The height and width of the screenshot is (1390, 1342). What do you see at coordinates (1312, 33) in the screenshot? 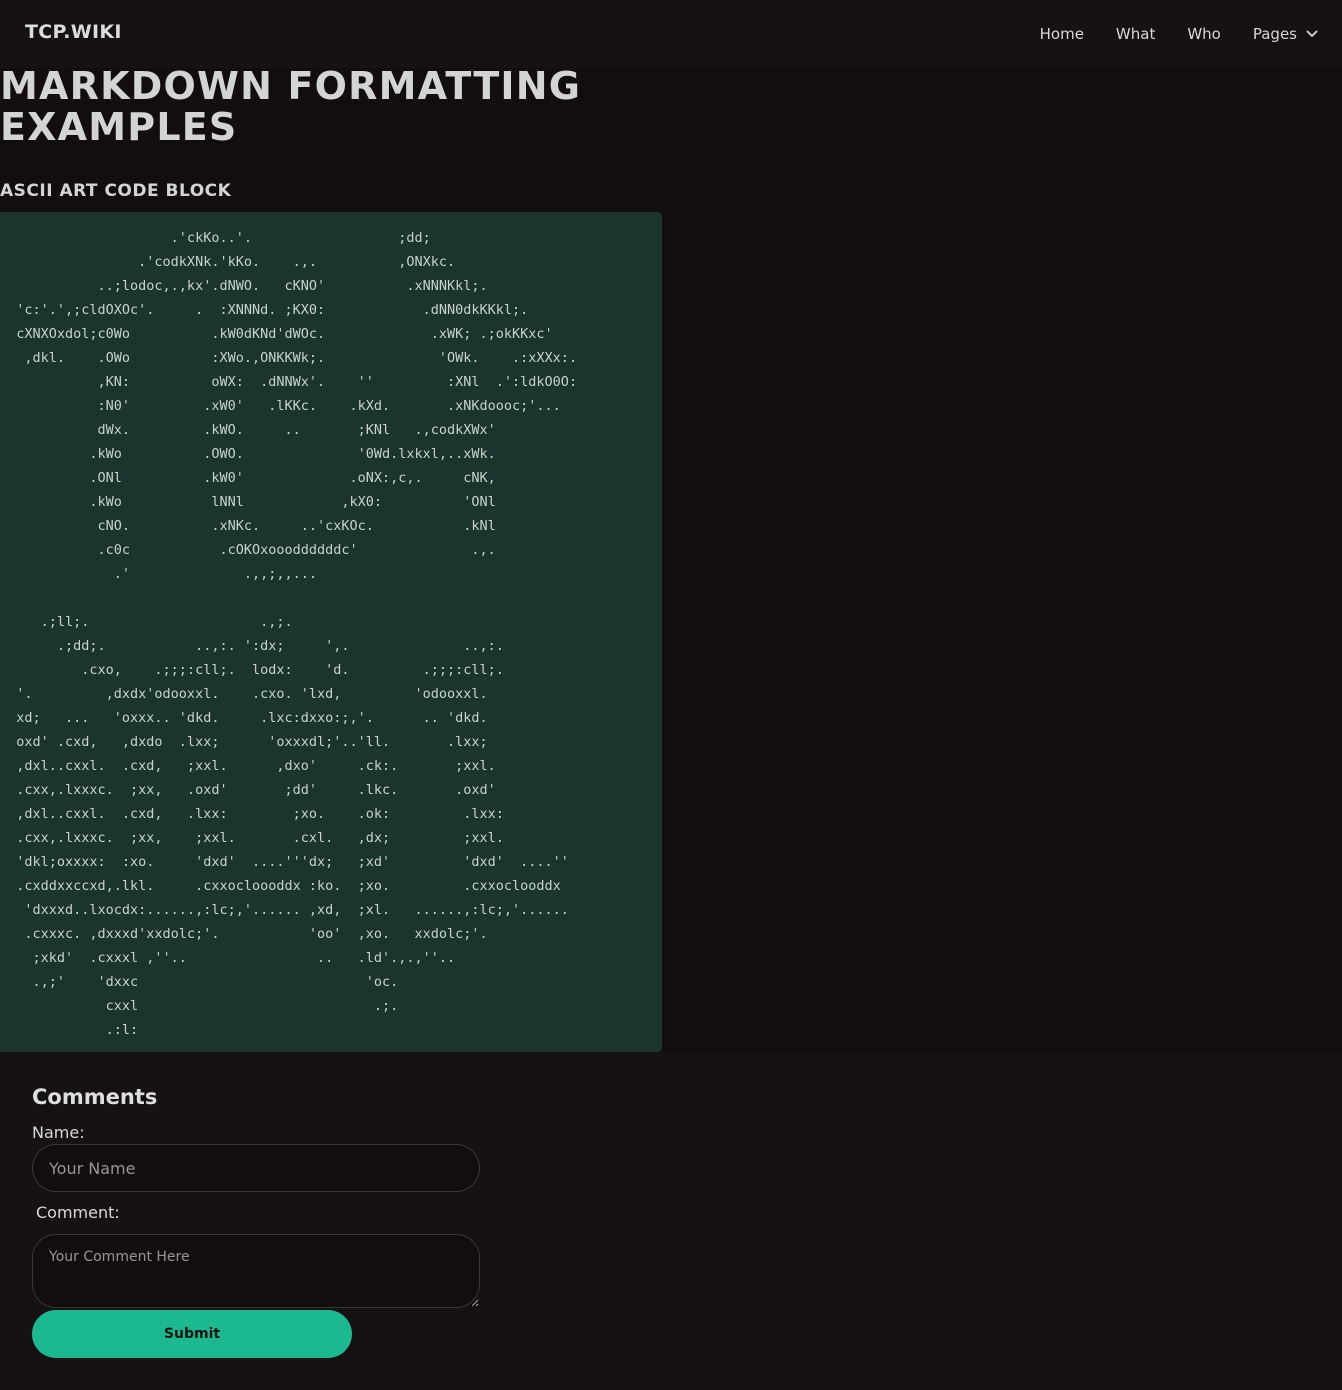
I see `chevron-down-icon` at bounding box center [1312, 33].